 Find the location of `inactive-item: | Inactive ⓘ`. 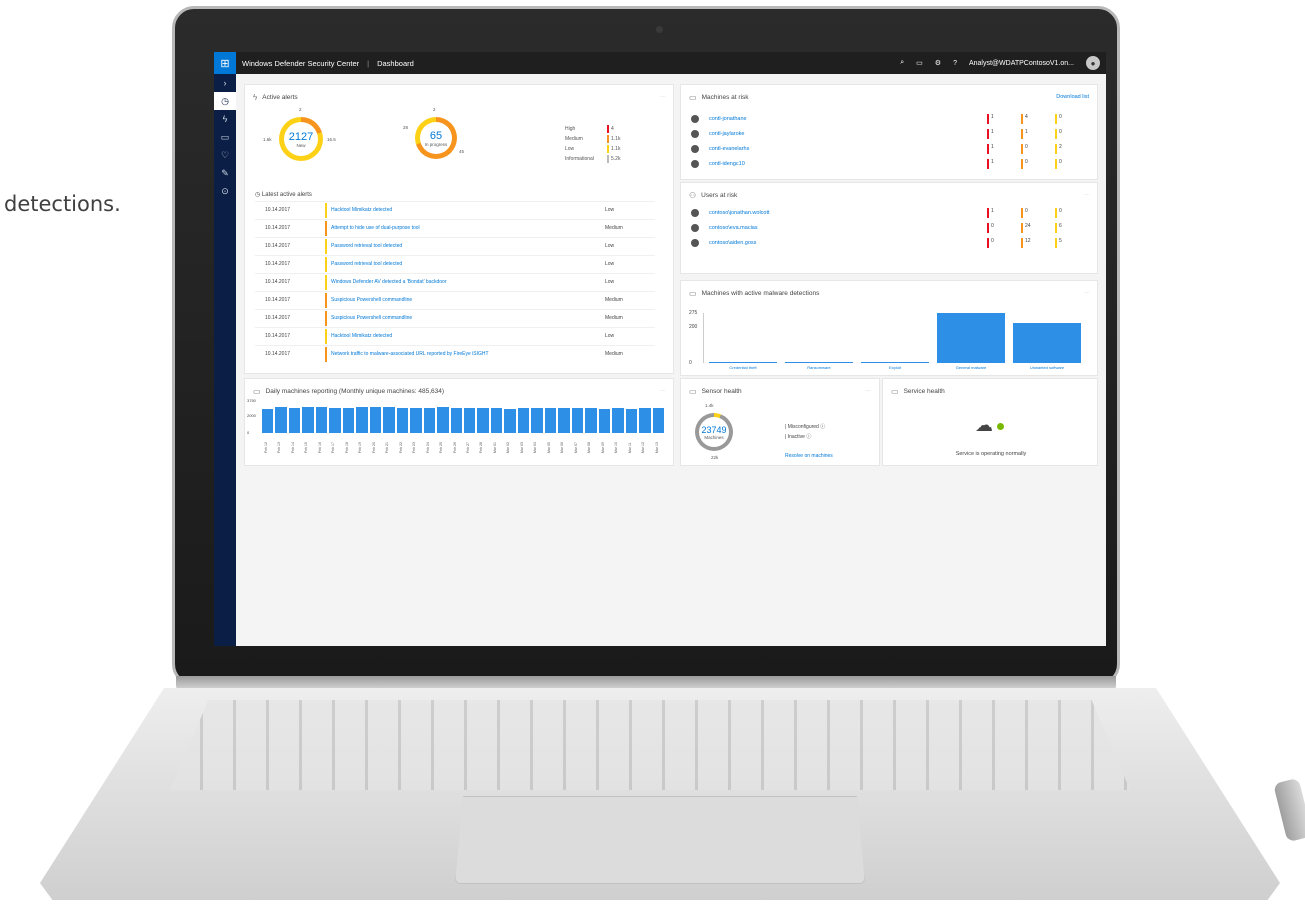

inactive-item: | Inactive ⓘ is located at coordinates (798, 436).